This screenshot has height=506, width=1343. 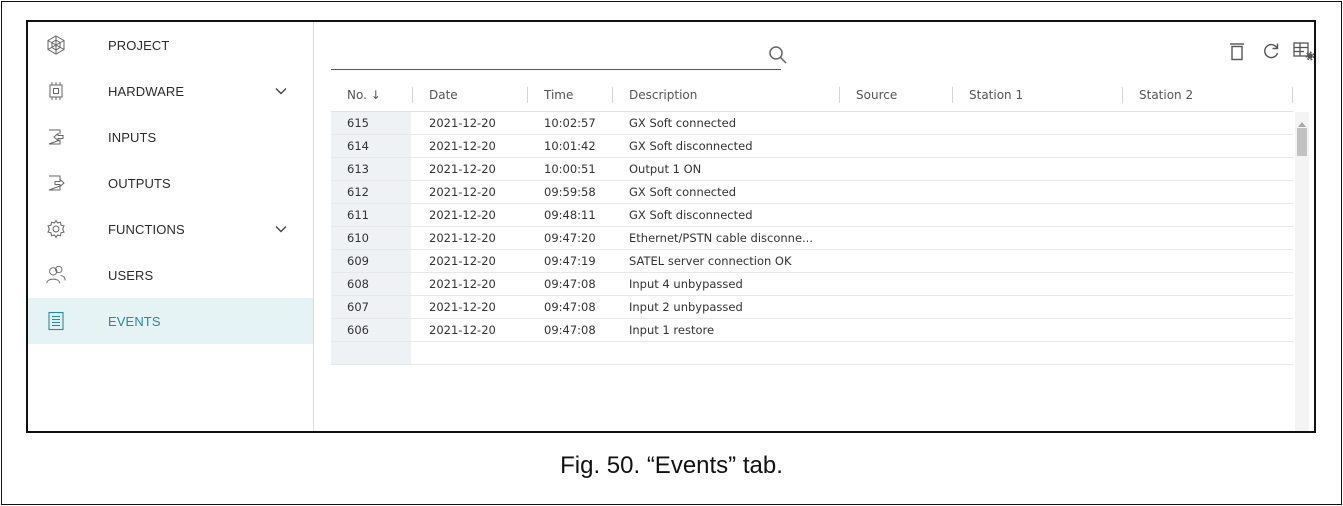 What do you see at coordinates (56, 275) in the screenshot?
I see `users-icon` at bounding box center [56, 275].